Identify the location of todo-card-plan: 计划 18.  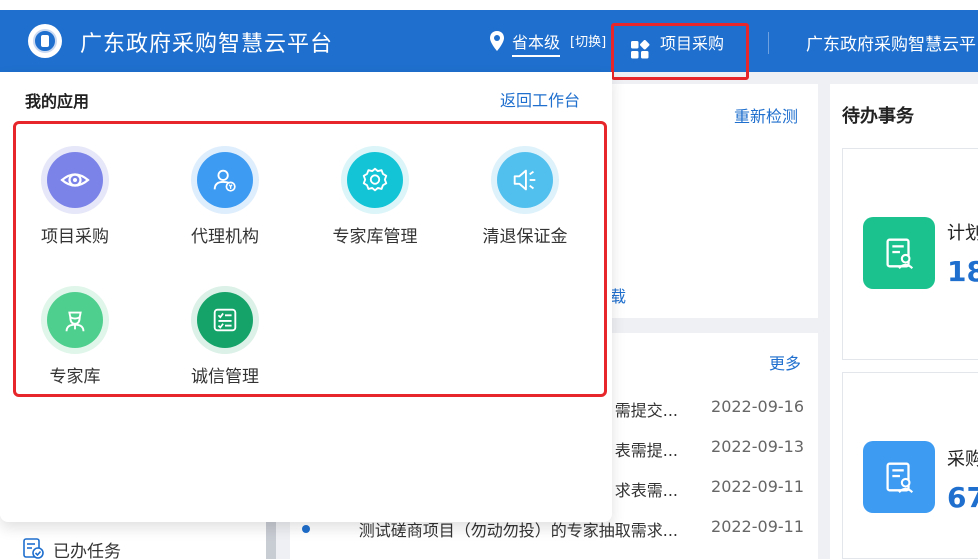
(910, 254).